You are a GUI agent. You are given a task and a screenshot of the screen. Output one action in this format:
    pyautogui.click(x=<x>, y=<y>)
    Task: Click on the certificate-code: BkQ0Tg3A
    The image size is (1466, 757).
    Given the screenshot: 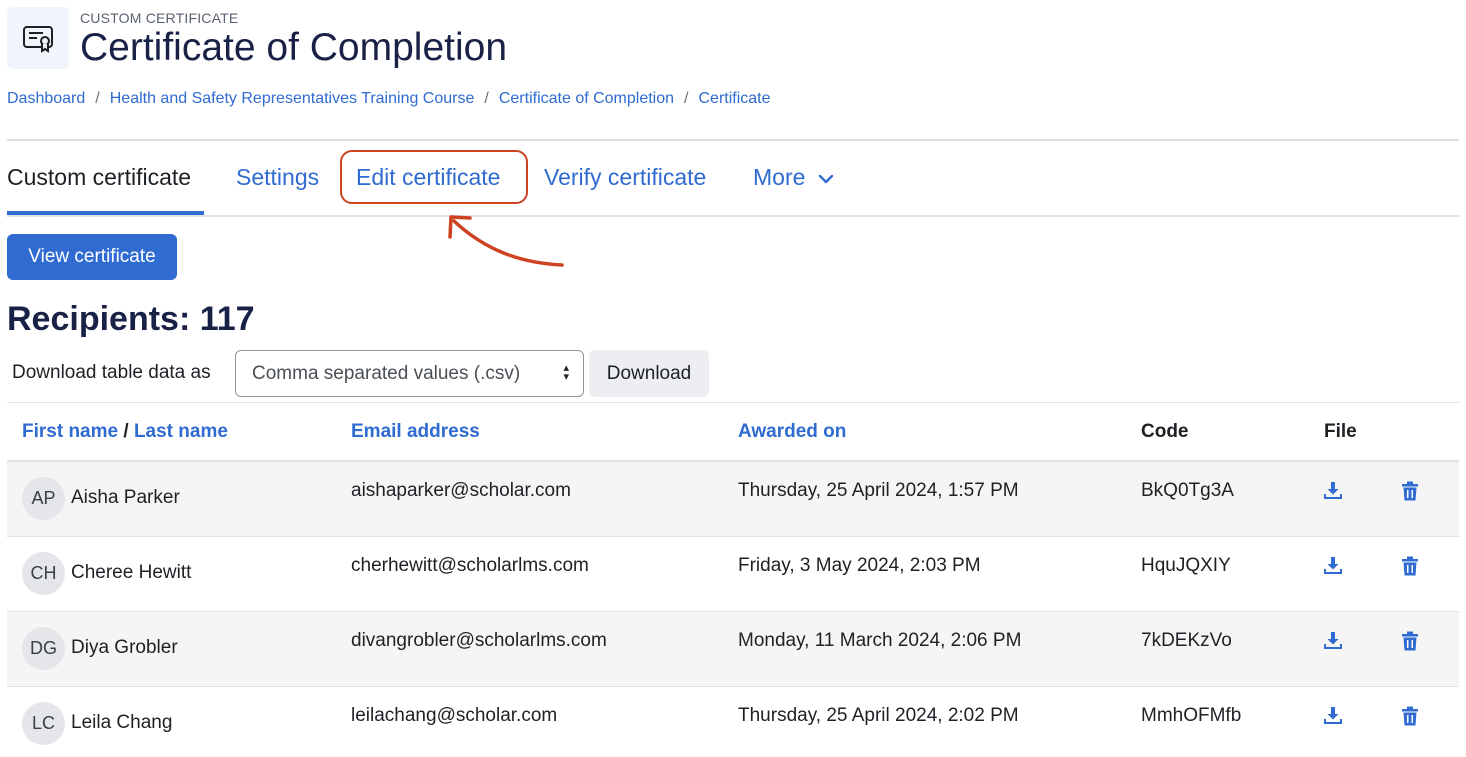 What is the action you would take?
    pyautogui.click(x=1187, y=490)
    